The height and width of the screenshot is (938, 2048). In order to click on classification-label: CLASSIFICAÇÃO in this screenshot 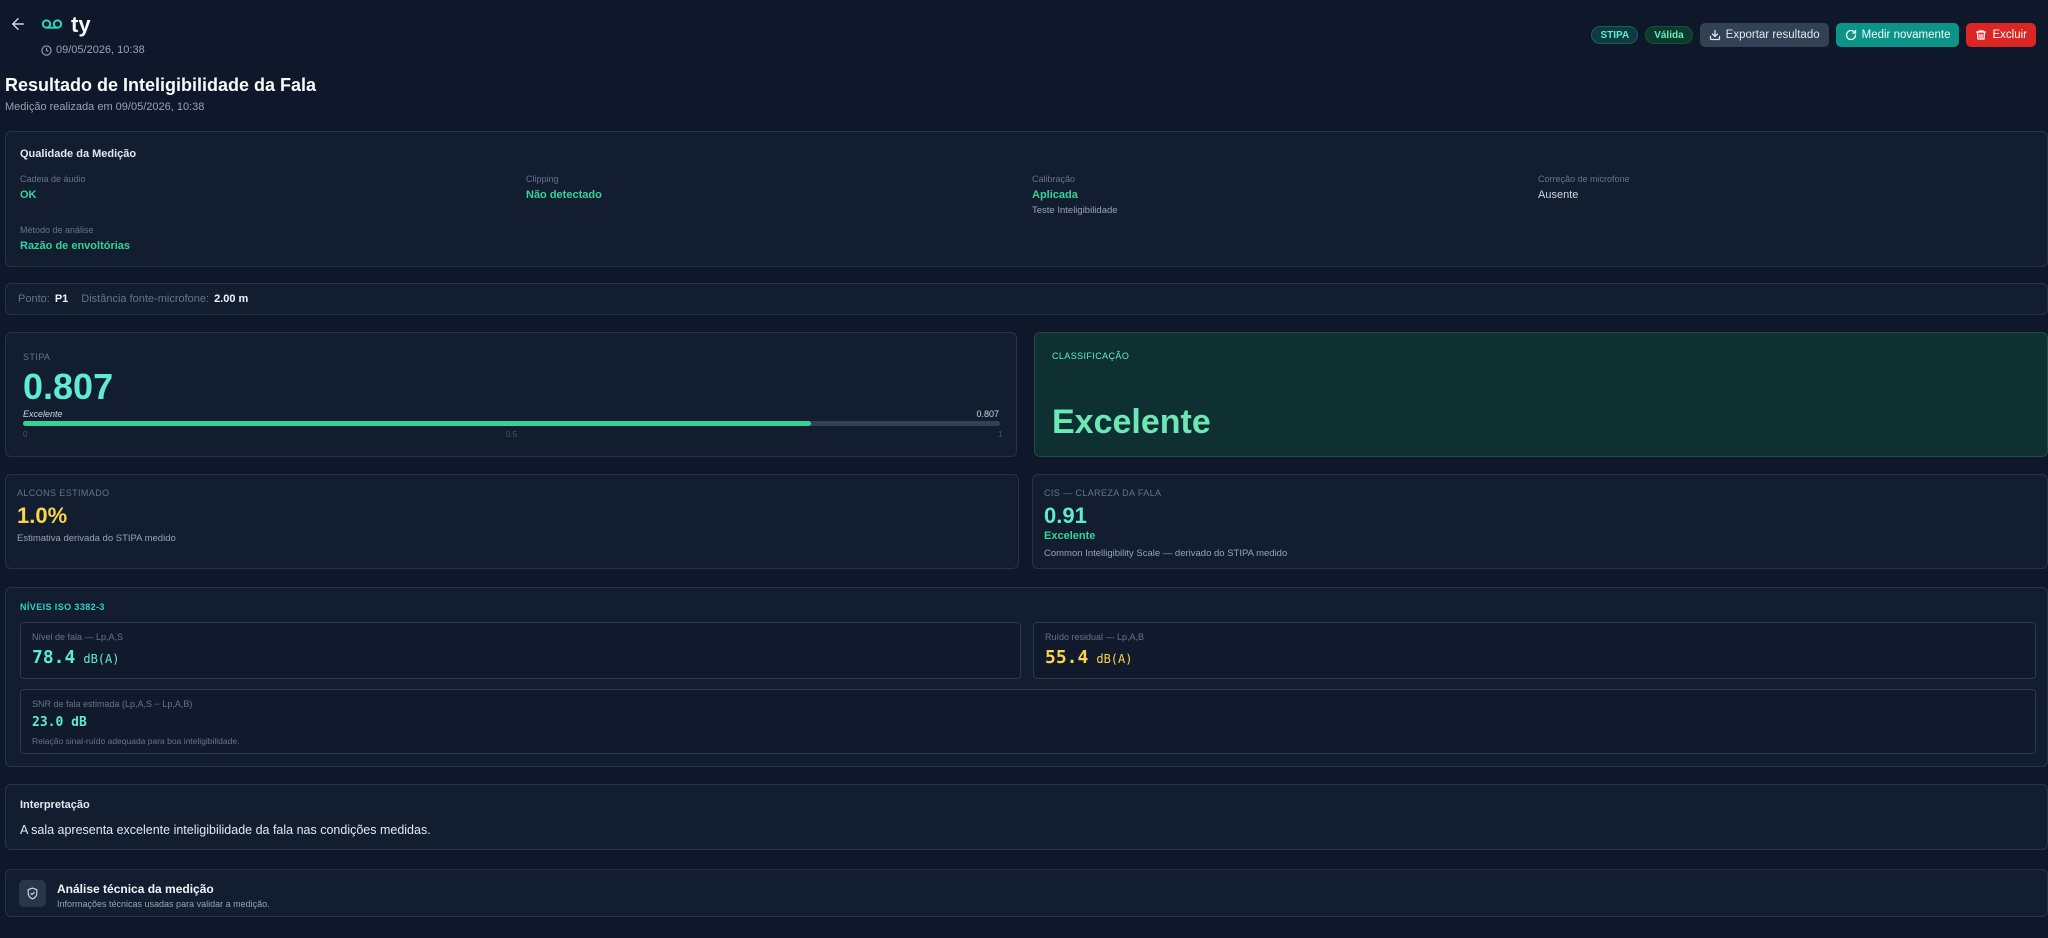, I will do `click(1091, 356)`.